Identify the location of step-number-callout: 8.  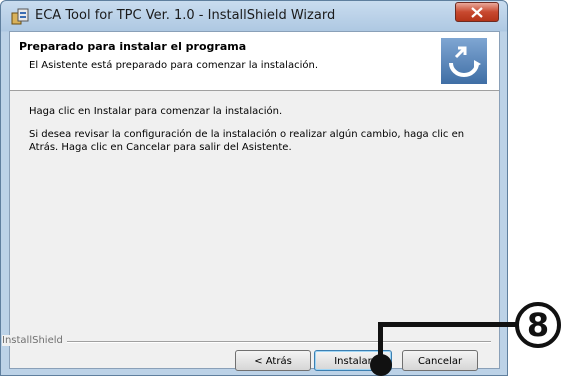
(538, 325).